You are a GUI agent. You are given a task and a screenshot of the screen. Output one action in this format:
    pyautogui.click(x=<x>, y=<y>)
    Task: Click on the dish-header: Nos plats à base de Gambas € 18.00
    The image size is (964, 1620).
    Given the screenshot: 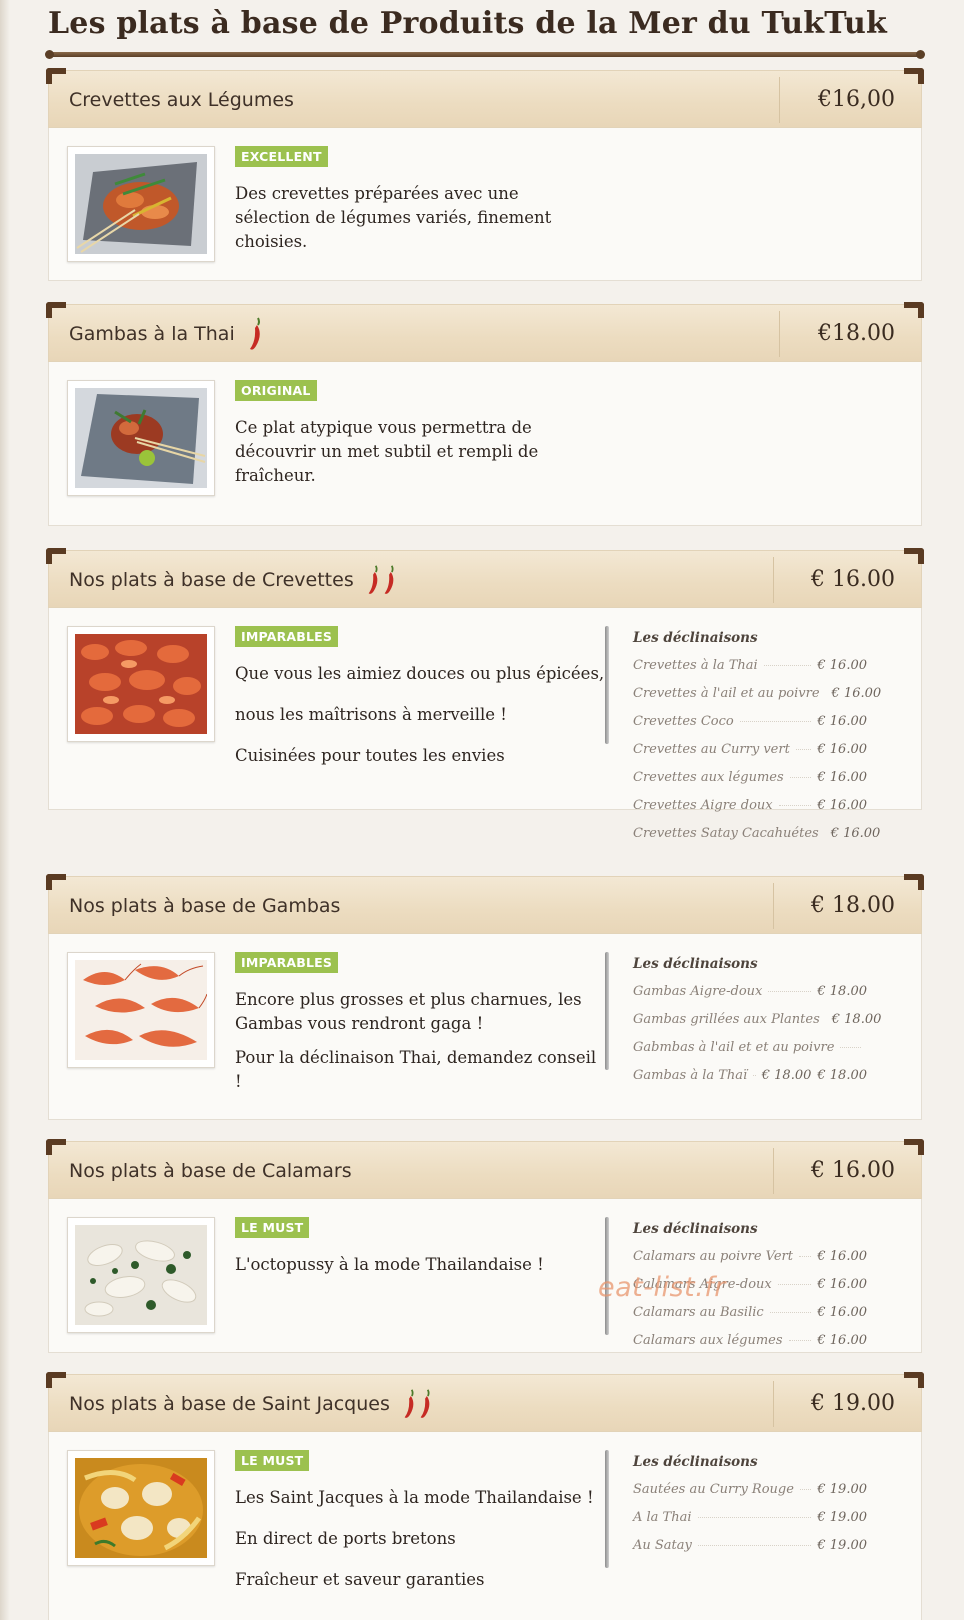 What is the action you would take?
    pyautogui.click(x=485, y=904)
    